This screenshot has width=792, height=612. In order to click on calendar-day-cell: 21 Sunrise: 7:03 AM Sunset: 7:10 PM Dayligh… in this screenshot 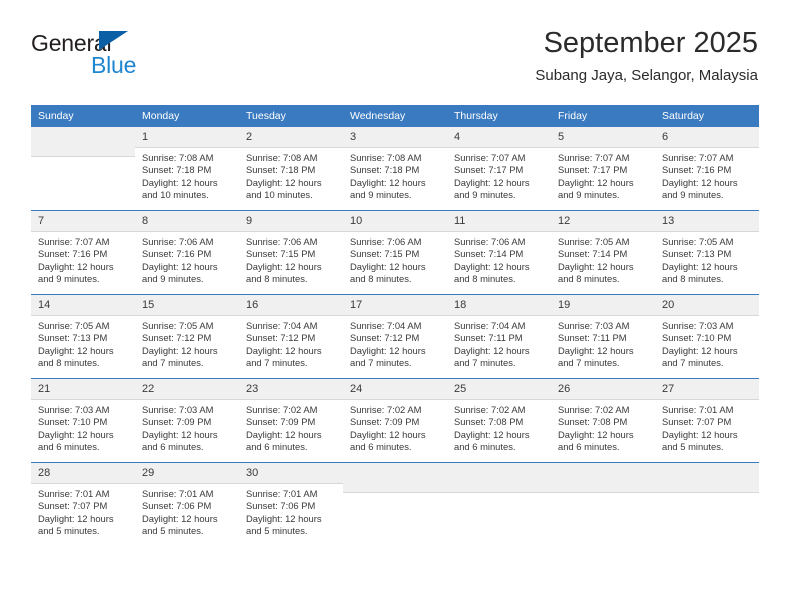, I will do `click(83, 420)`.